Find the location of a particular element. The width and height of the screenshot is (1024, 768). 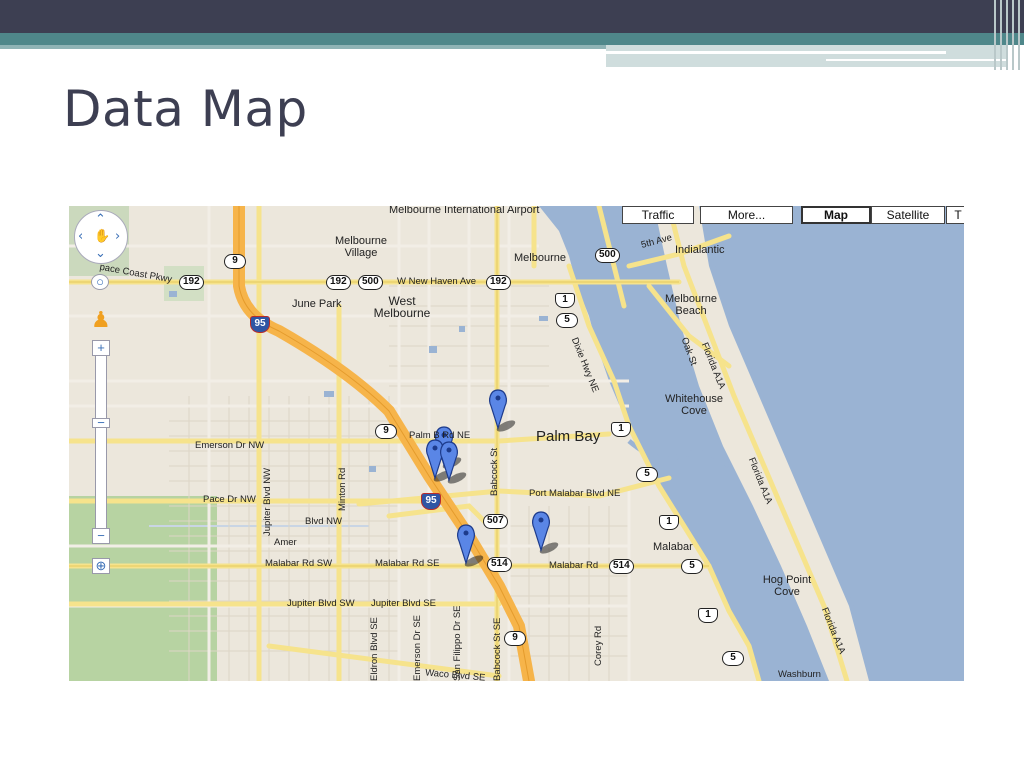

street-view-pegman-icon: ♟ is located at coordinates (101, 321).